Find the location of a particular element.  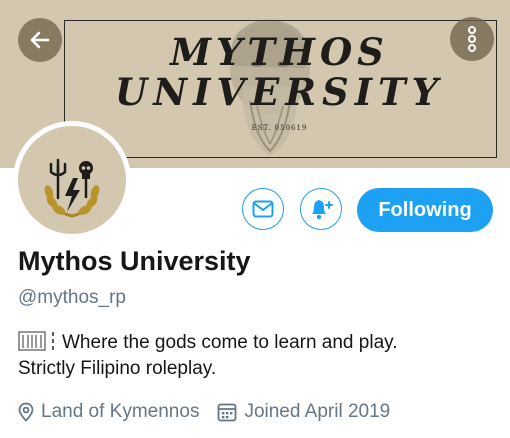

avatar-image is located at coordinates (72, 180).